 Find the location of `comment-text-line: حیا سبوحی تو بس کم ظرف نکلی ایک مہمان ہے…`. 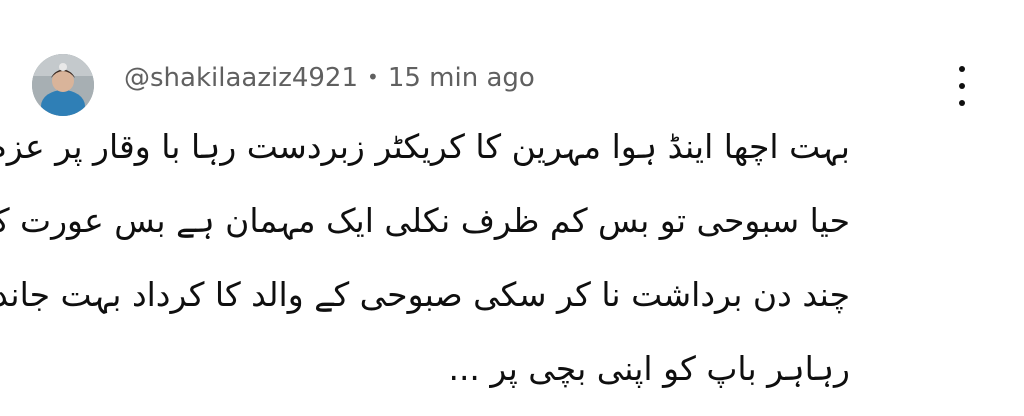

comment-text-line: حیا سبوحی تو بس کم ظرف نکلی ایک مہمان ہے… is located at coordinates (425, 220).